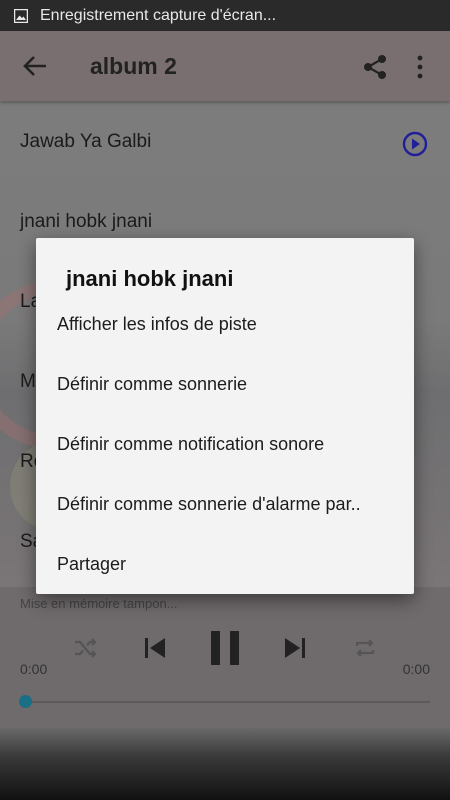 Image resolution: width=450 pixels, height=800 pixels. Describe the element at coordinates (35, 66) in the screenshot. I see `back-arrow-icon` at that location.